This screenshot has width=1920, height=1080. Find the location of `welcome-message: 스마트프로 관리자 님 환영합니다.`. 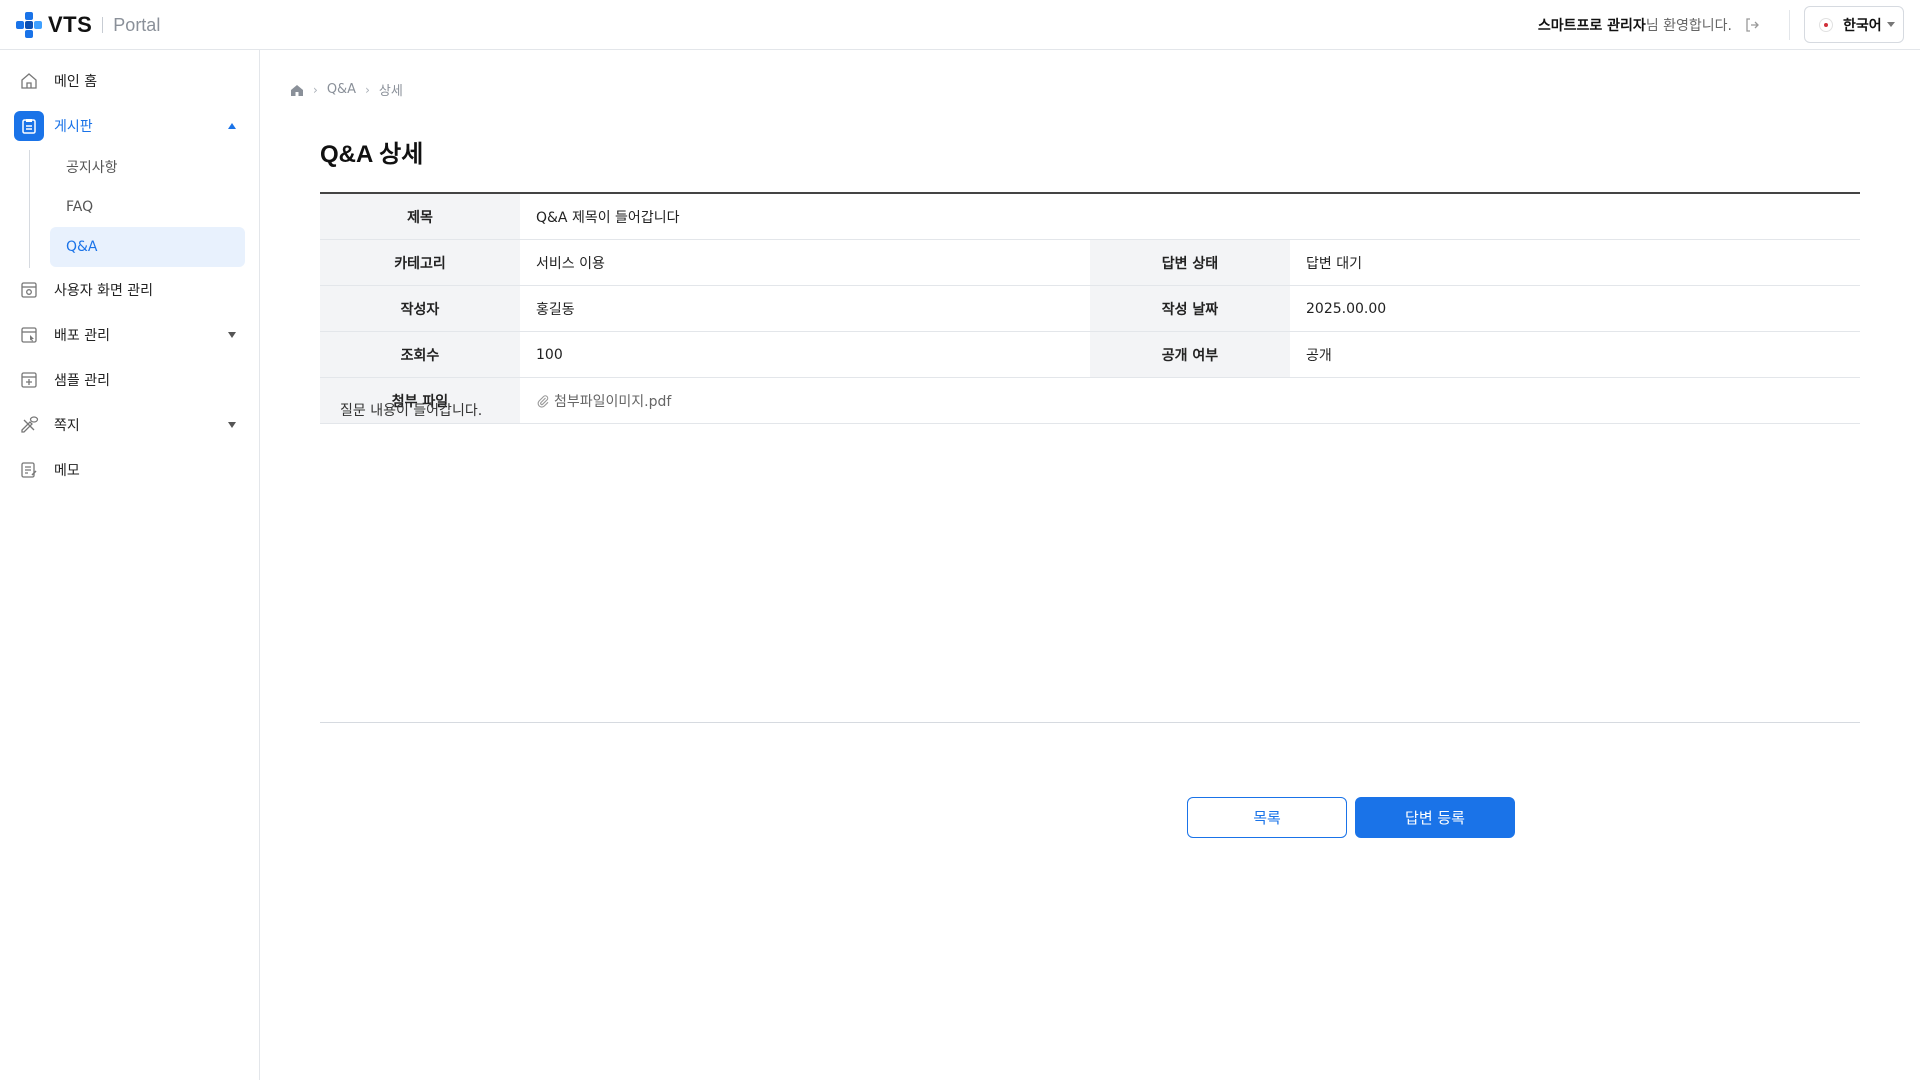

welcome-message: 스마트프로 관리자 님 환영합니다. is located at coordinates (1649, 25).